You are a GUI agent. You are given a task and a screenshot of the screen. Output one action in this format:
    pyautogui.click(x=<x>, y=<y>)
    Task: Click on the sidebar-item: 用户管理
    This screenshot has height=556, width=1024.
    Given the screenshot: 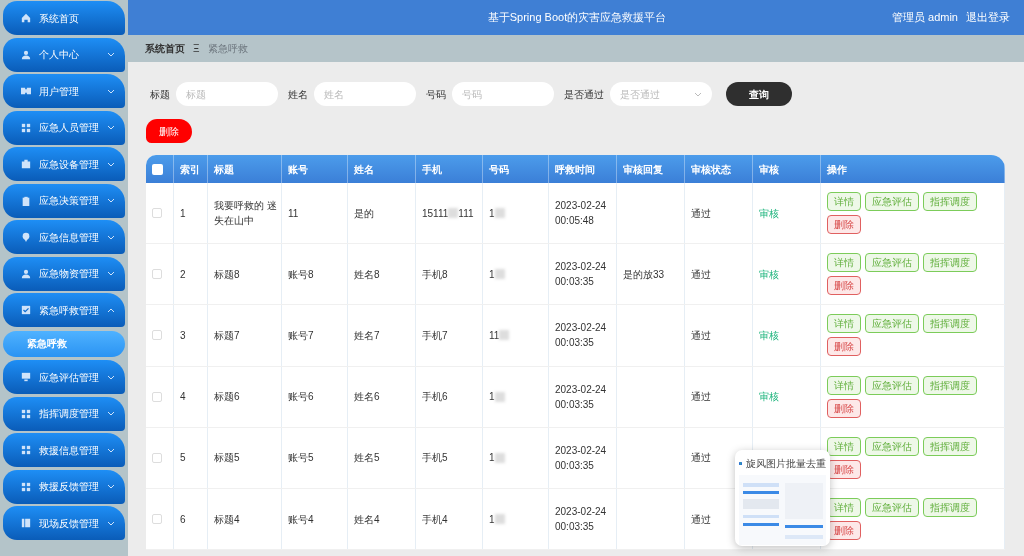 What is the action you would take?
    pyautogui.click(x=64, y=91)
    